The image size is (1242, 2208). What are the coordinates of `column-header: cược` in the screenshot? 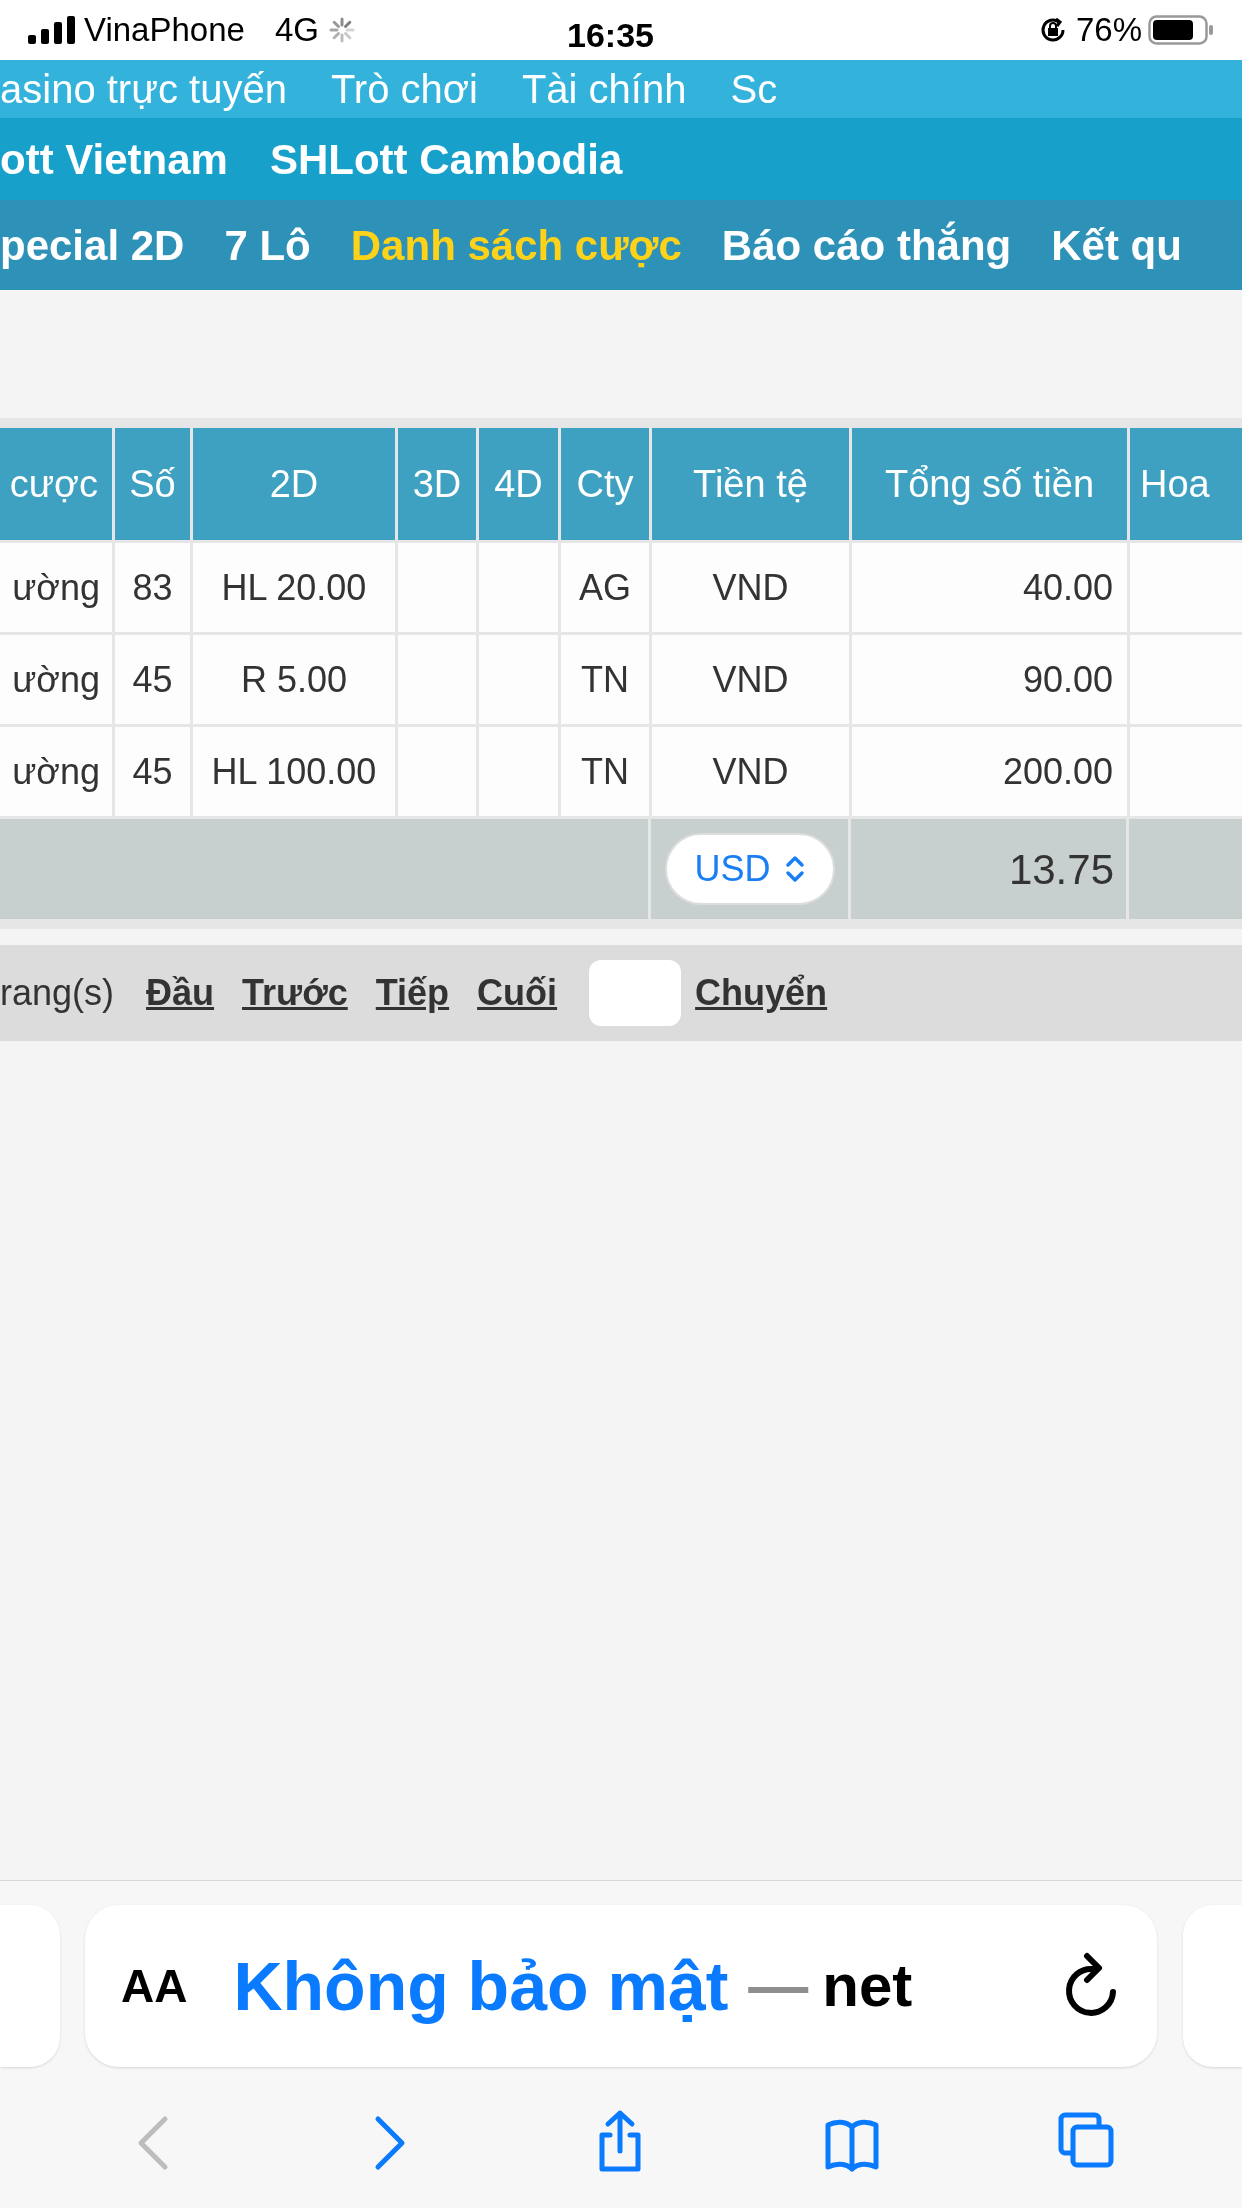 It's located at (56, 484).